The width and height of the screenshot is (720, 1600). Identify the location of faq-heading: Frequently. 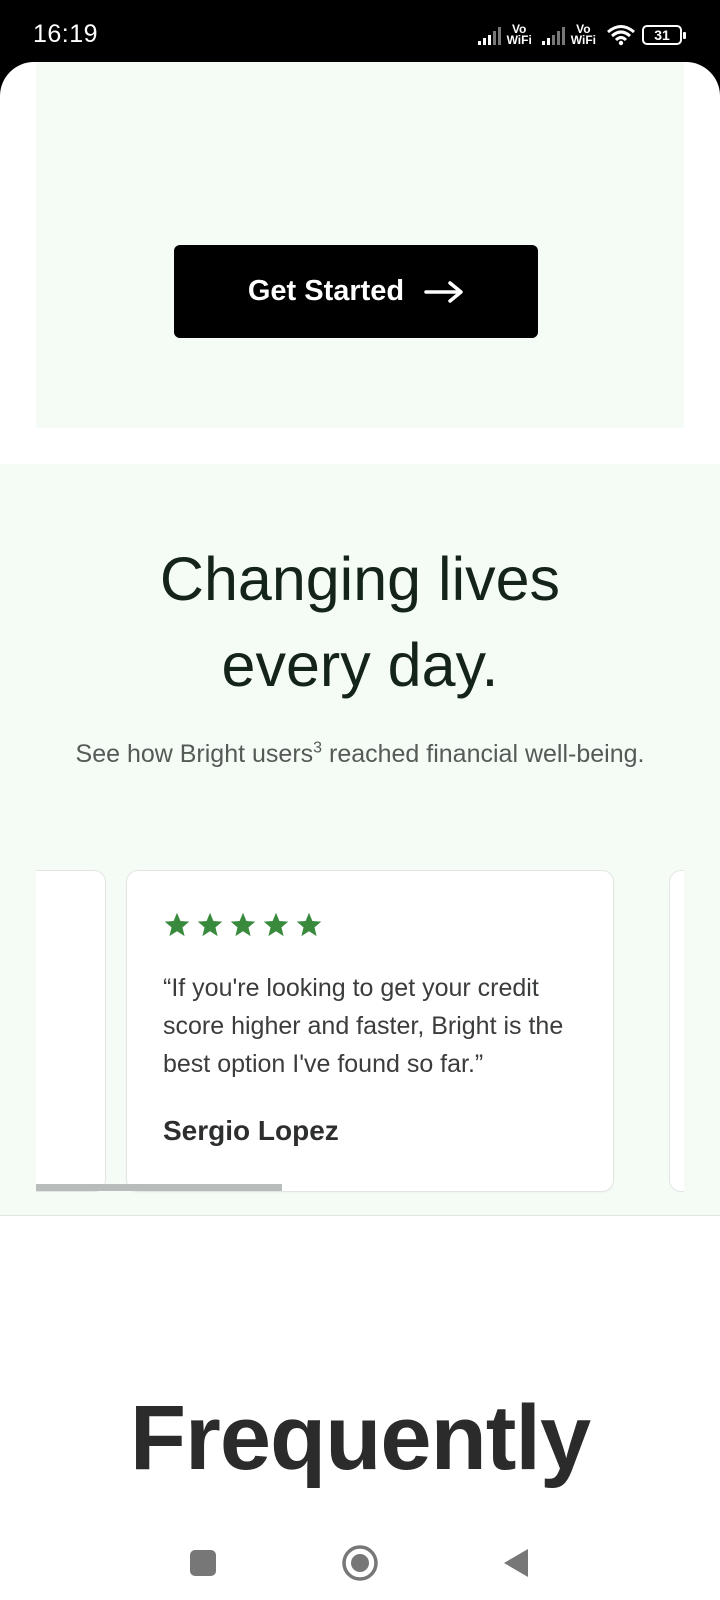
(360, 1438).